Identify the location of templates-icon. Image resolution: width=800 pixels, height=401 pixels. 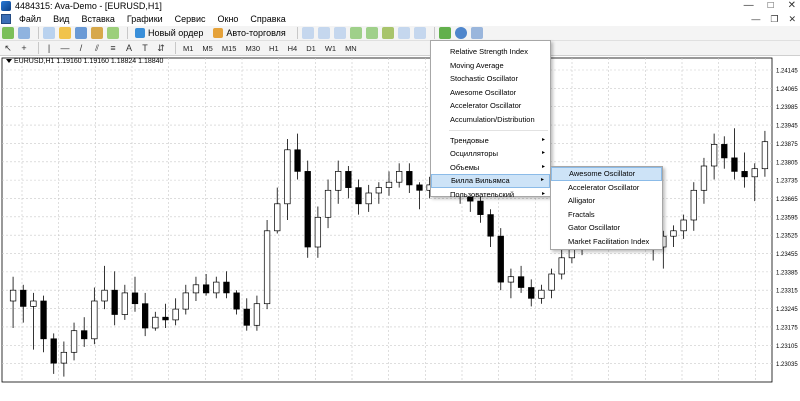
(476, 33).